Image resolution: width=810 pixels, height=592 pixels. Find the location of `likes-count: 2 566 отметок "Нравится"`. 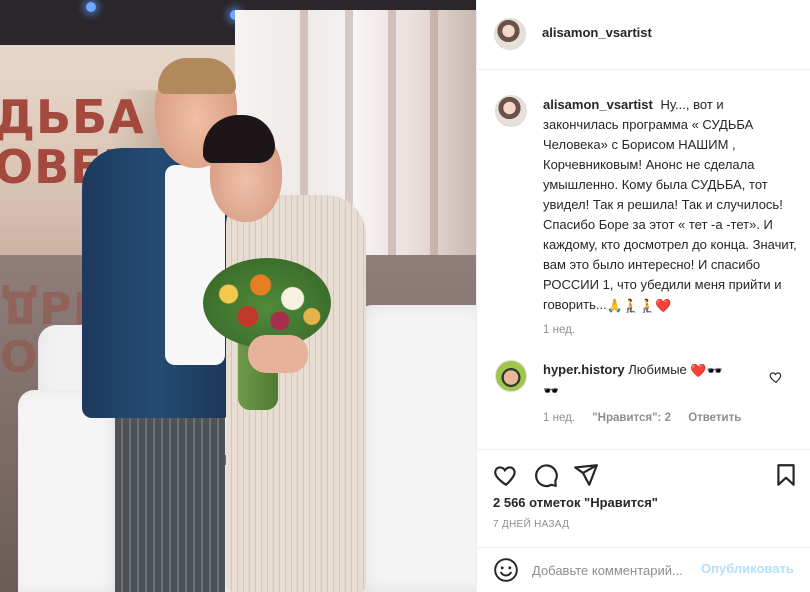

likes-count: 2 566 отметок "Нравится" is located at coordinates (575, 502).